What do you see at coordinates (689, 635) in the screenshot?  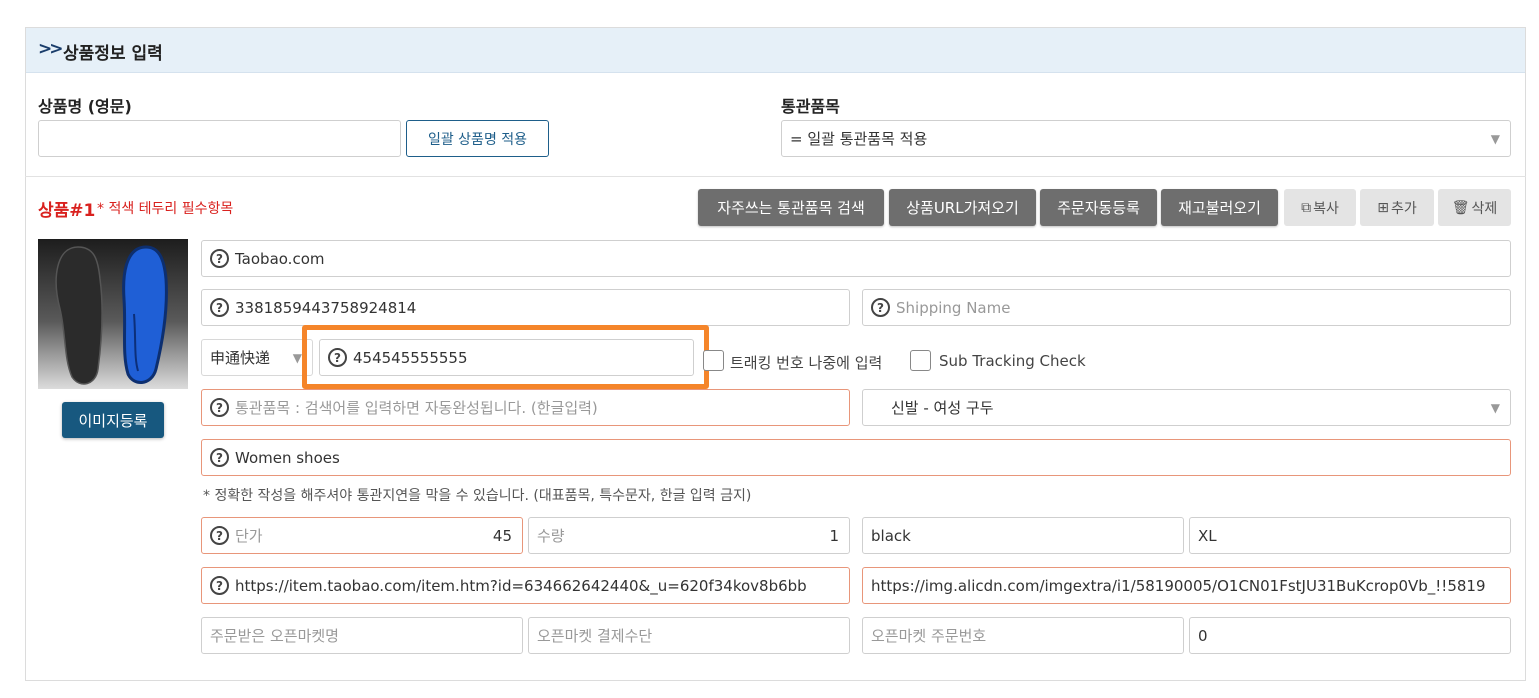 I see `open-market-payment-input: 오픈마켓 결제수단` at bounding box center [689, 635].